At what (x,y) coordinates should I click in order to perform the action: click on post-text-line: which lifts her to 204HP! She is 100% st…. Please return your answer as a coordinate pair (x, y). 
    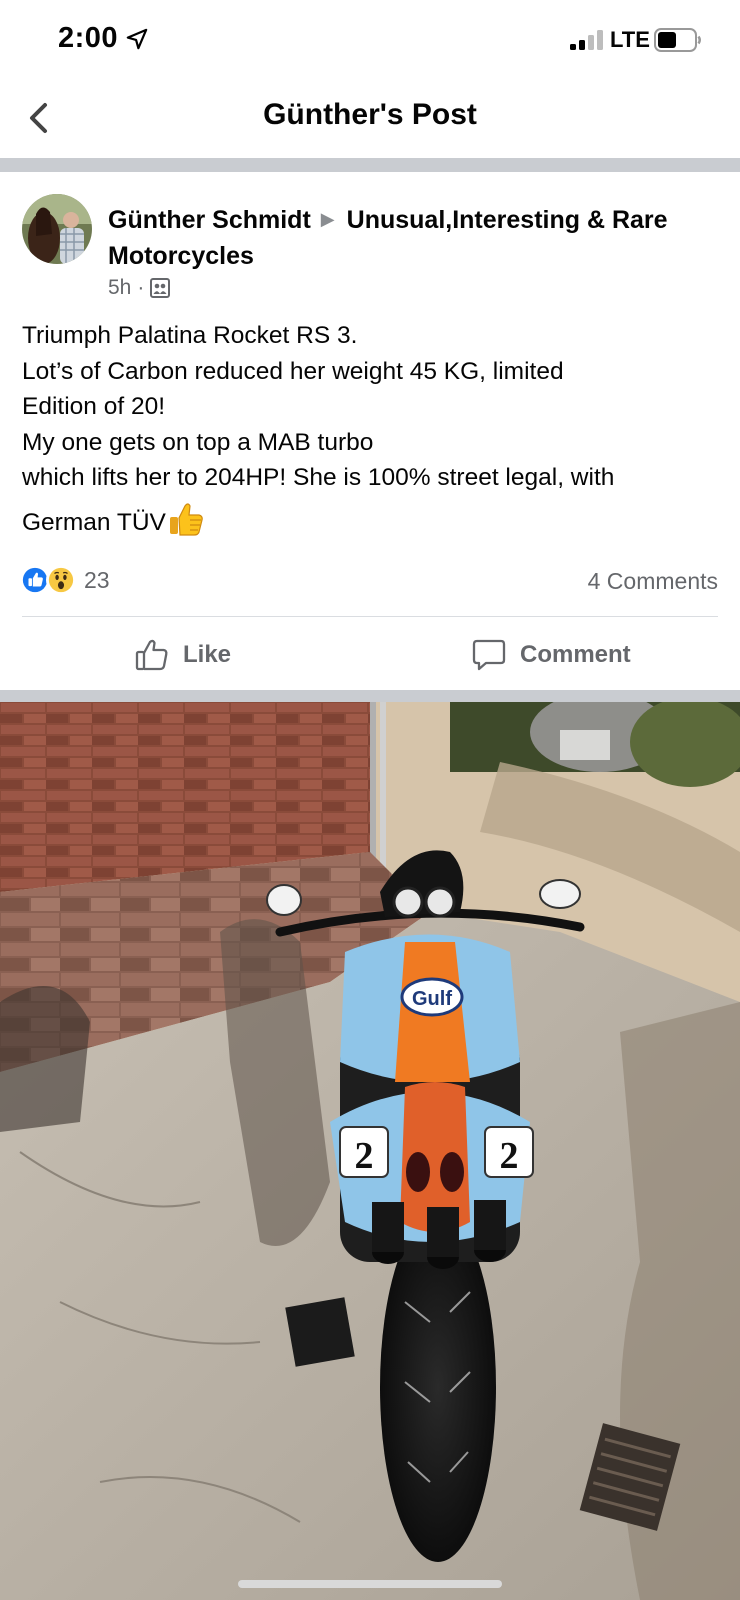
    Looking at the image, I should click on (318, 477).